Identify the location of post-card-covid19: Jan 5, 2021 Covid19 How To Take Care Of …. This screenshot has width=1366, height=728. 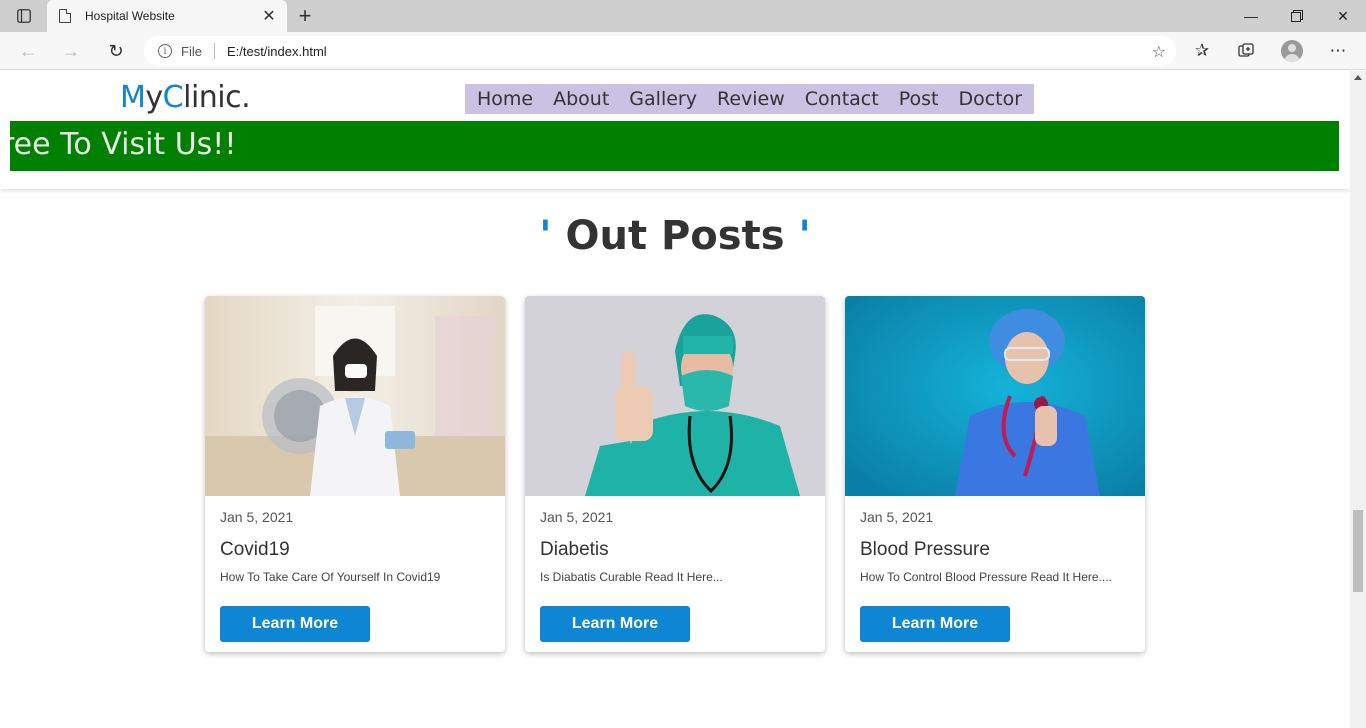
(355, 474).